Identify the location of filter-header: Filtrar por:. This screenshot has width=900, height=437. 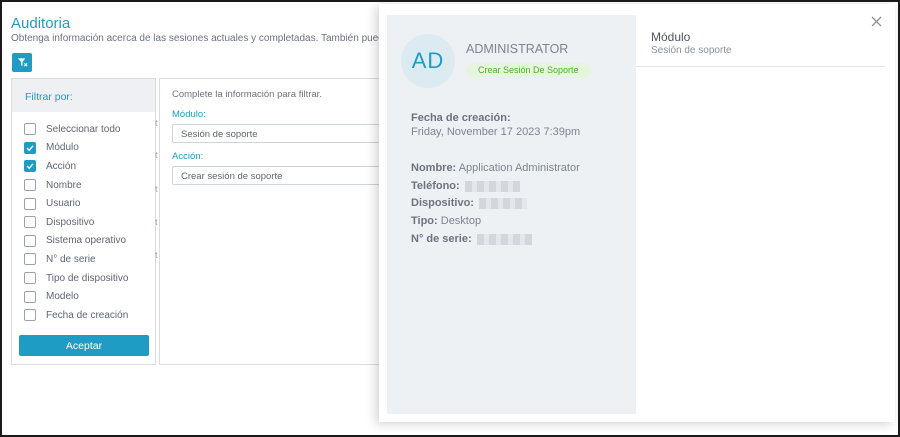
(83, 95).